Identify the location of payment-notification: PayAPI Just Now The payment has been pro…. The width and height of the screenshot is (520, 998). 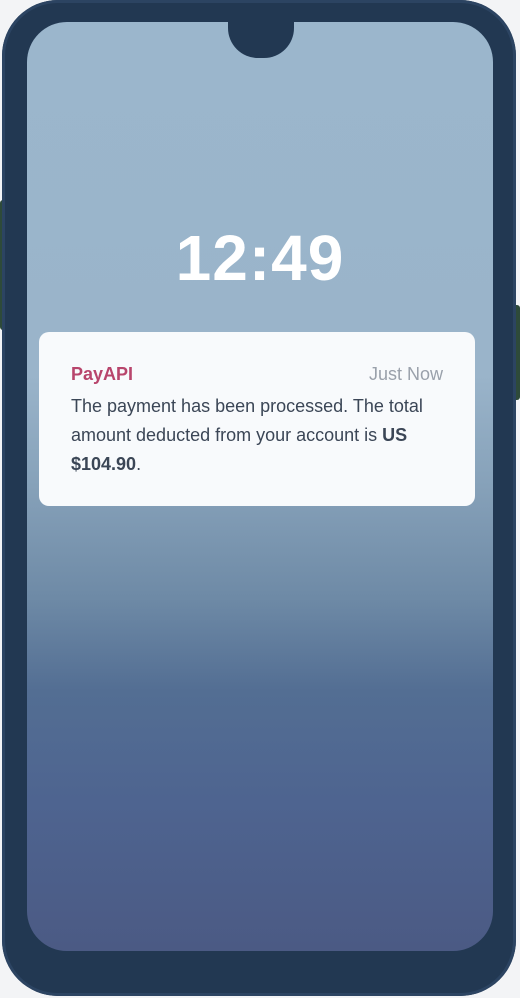
(257, 419).